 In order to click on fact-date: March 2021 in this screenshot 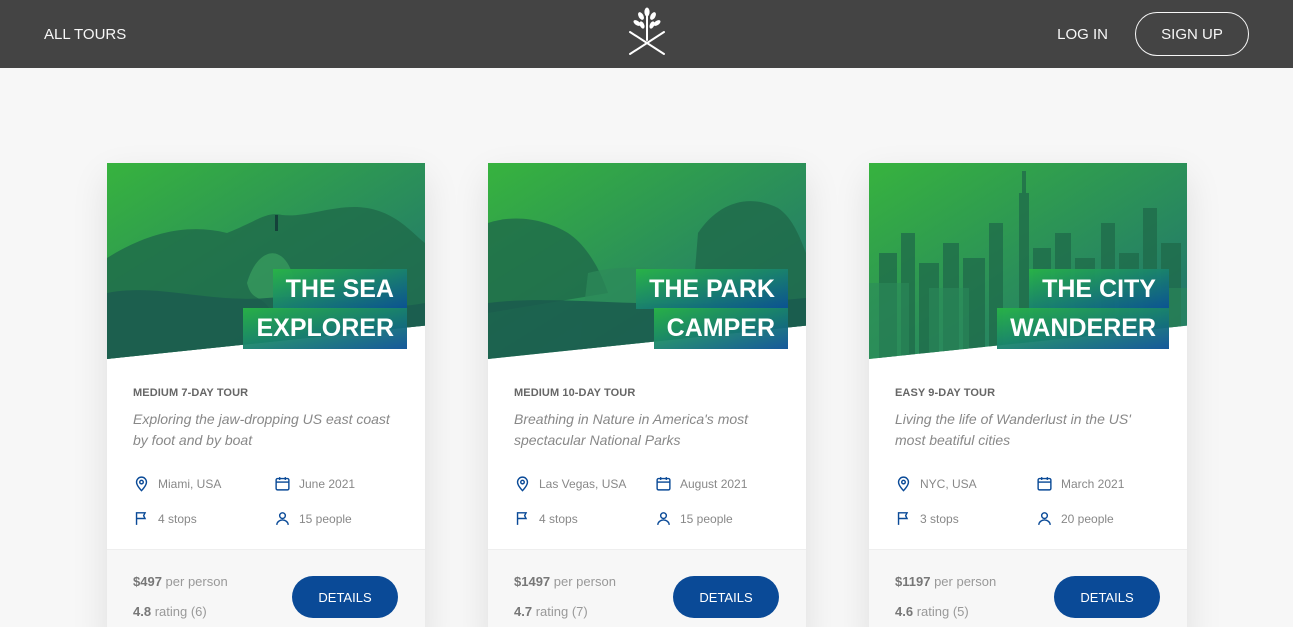, I will do `click(1101, 483)`.